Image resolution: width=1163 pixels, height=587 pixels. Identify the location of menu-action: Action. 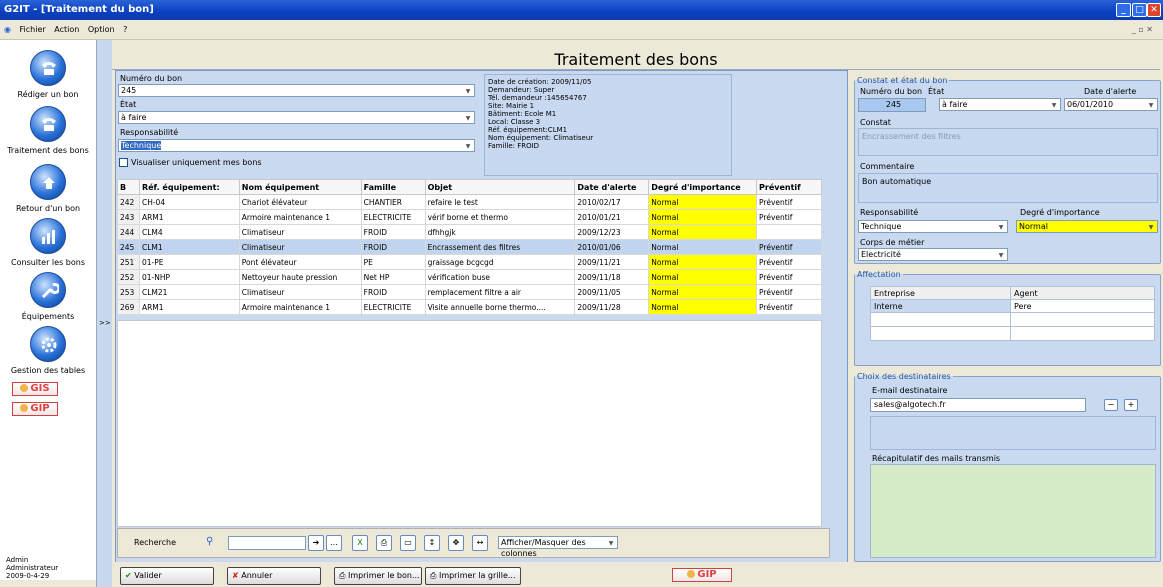
(66, 30).